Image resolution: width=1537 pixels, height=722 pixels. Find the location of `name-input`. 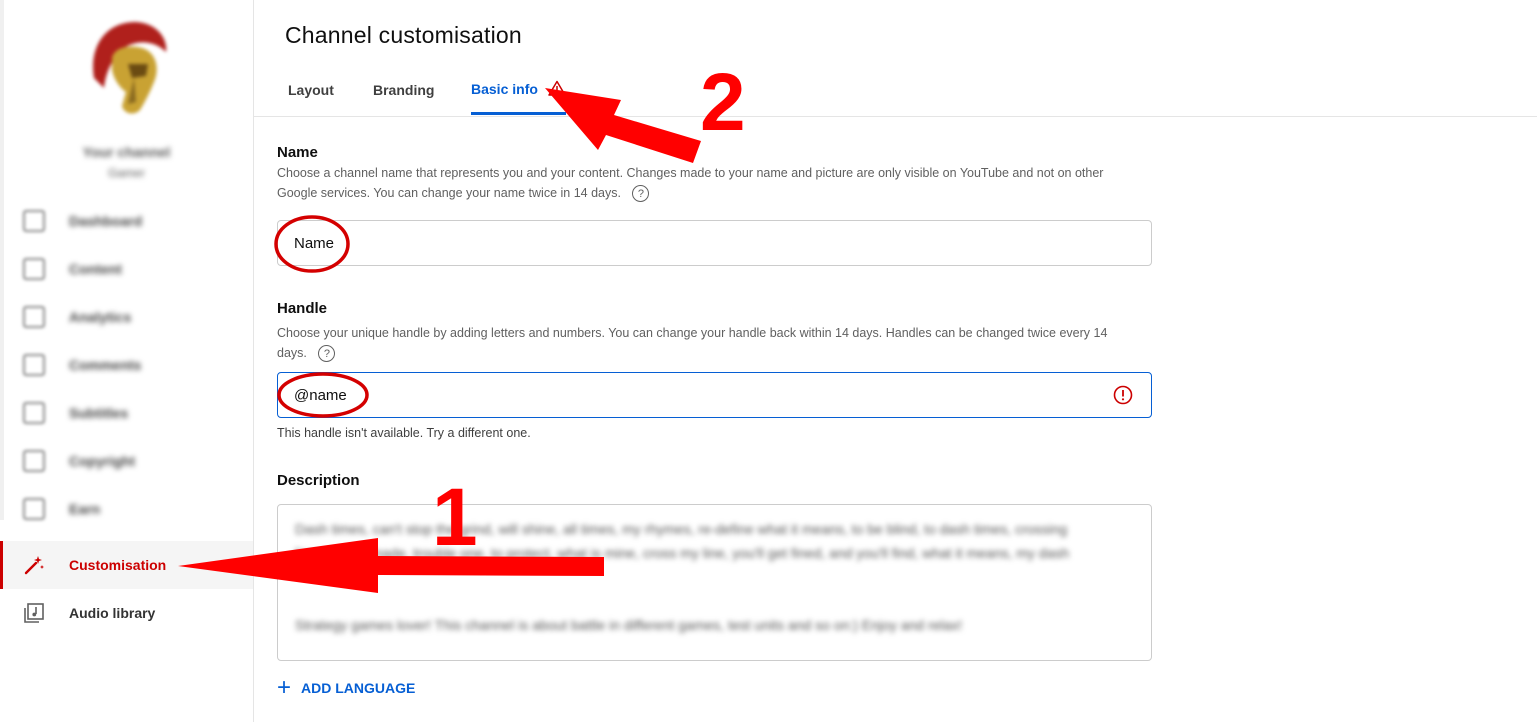

name-input is located at coordinates (694, 243).